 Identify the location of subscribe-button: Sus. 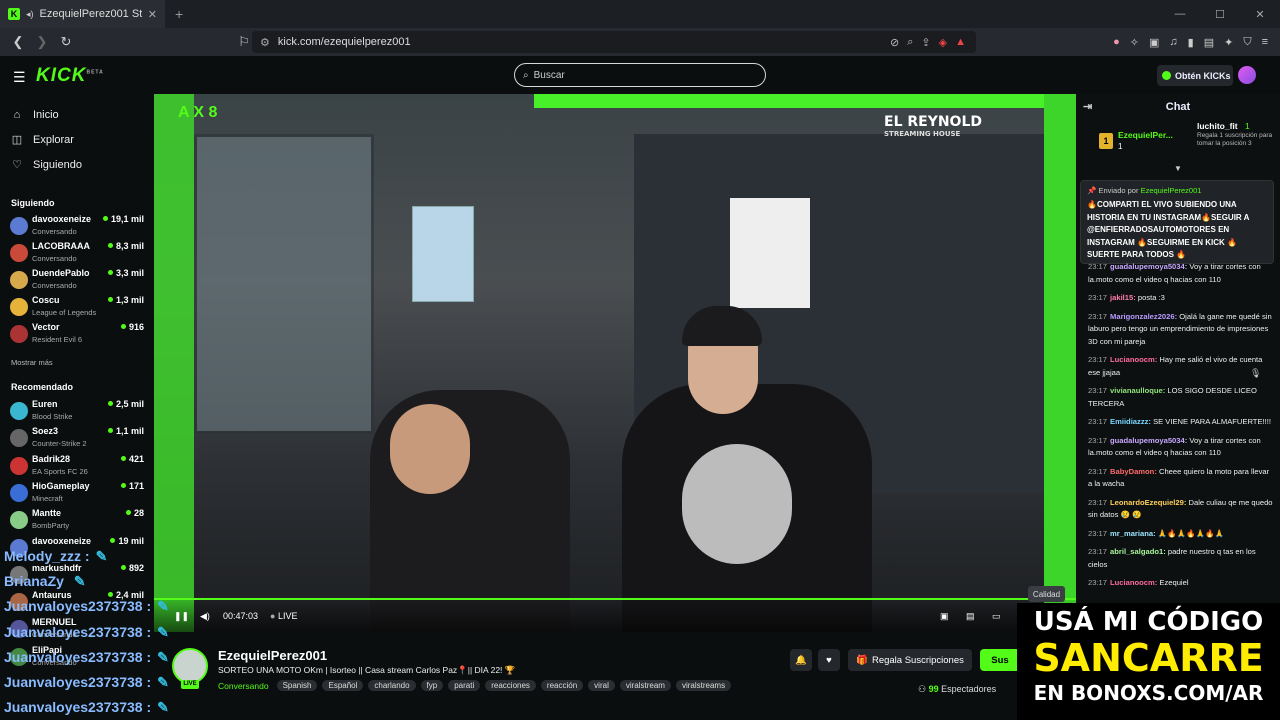
(1000, 660).